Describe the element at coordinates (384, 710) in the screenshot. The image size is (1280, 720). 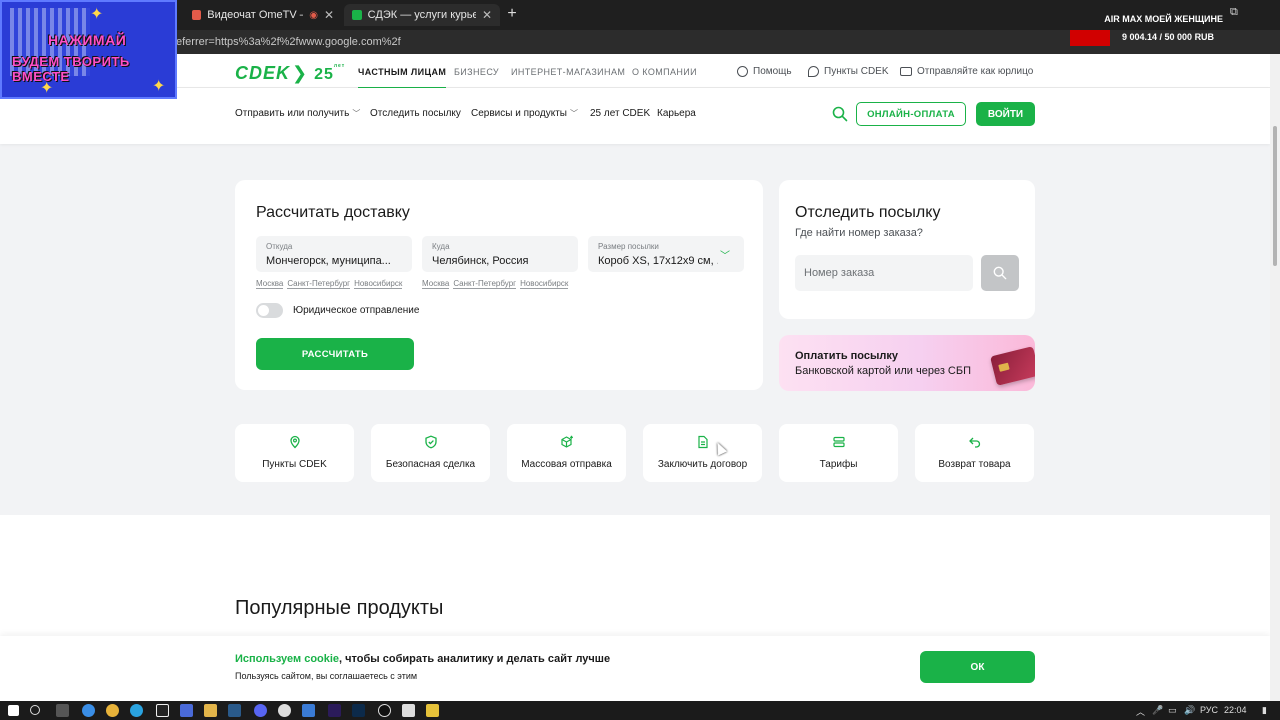
I see `obs-icon` at that location.